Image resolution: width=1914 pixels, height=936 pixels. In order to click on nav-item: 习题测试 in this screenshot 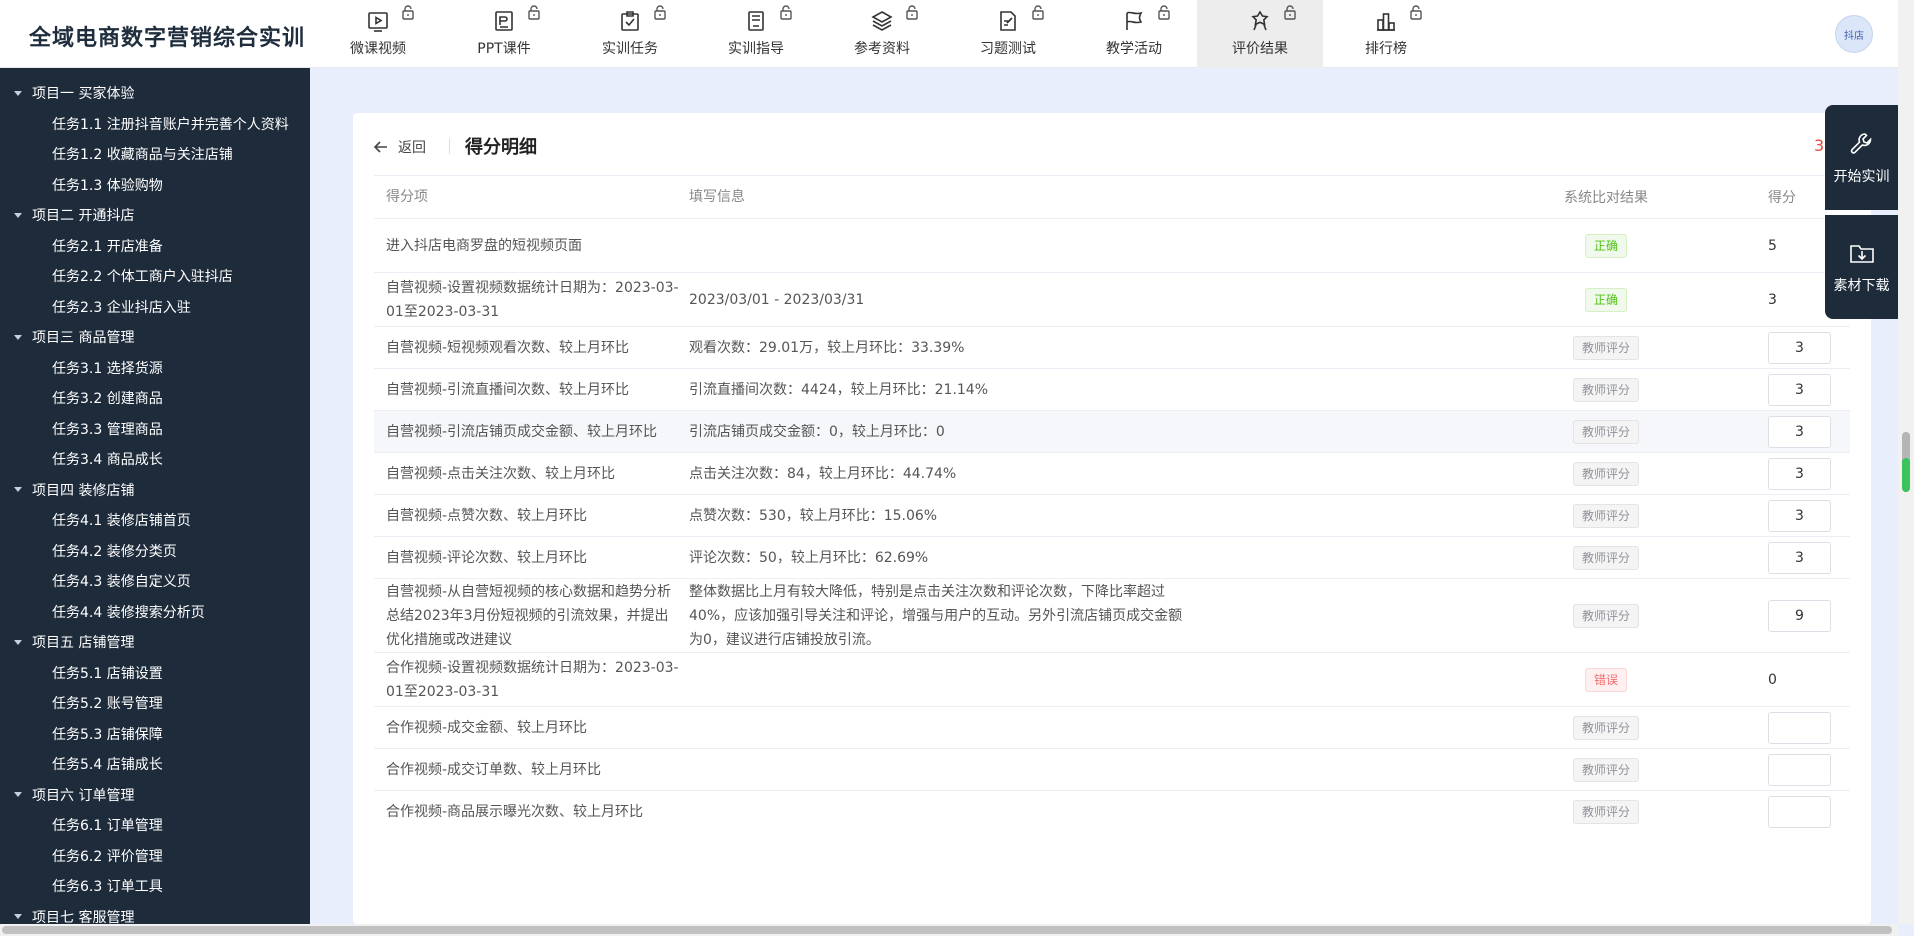, I will do `click(1008, 34)`.